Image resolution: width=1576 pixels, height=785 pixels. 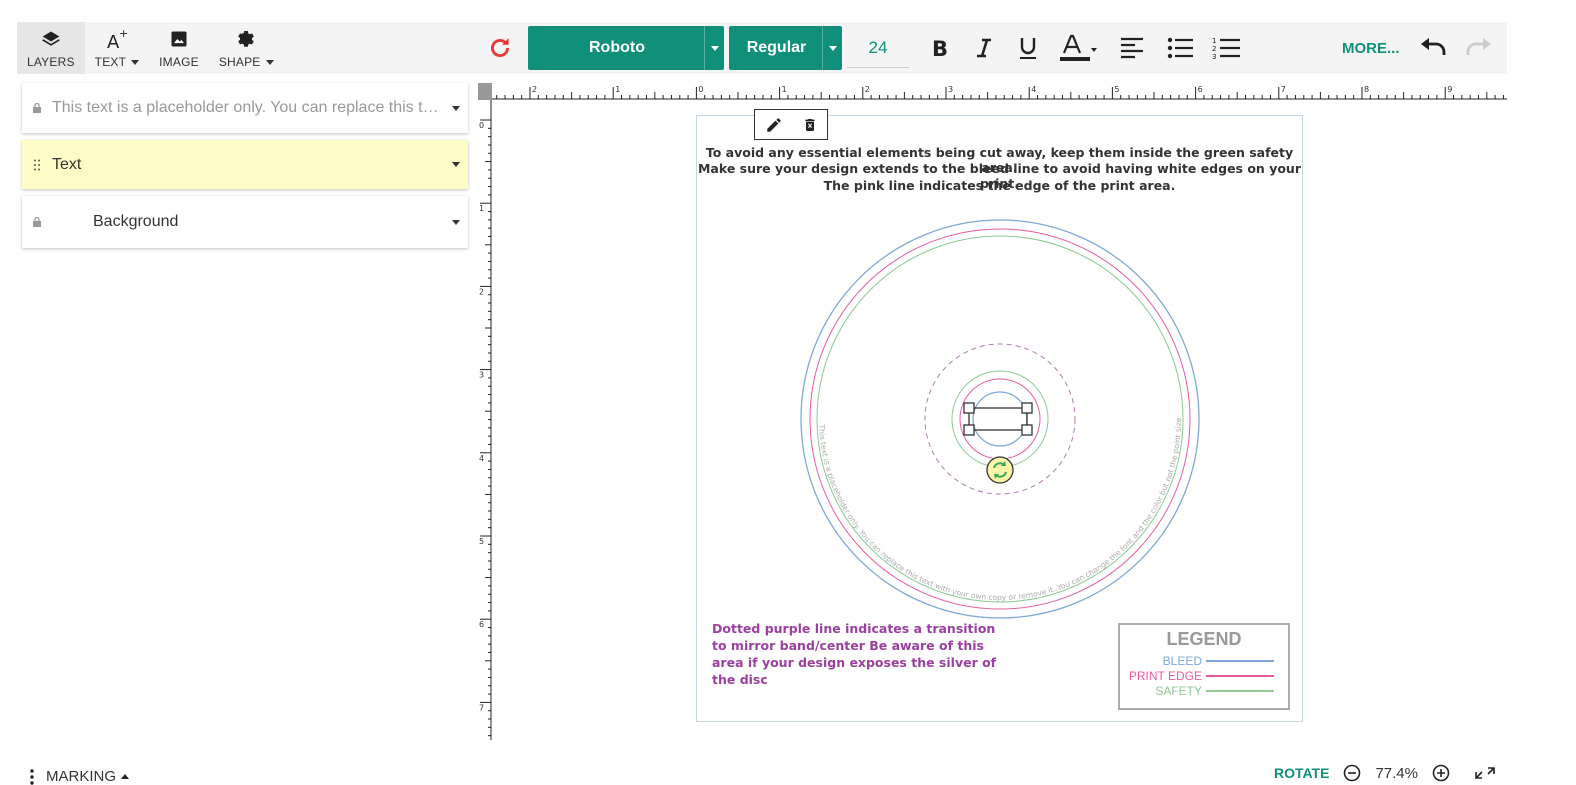 I want to click on undo-icon, so click(x=1434, y=48).